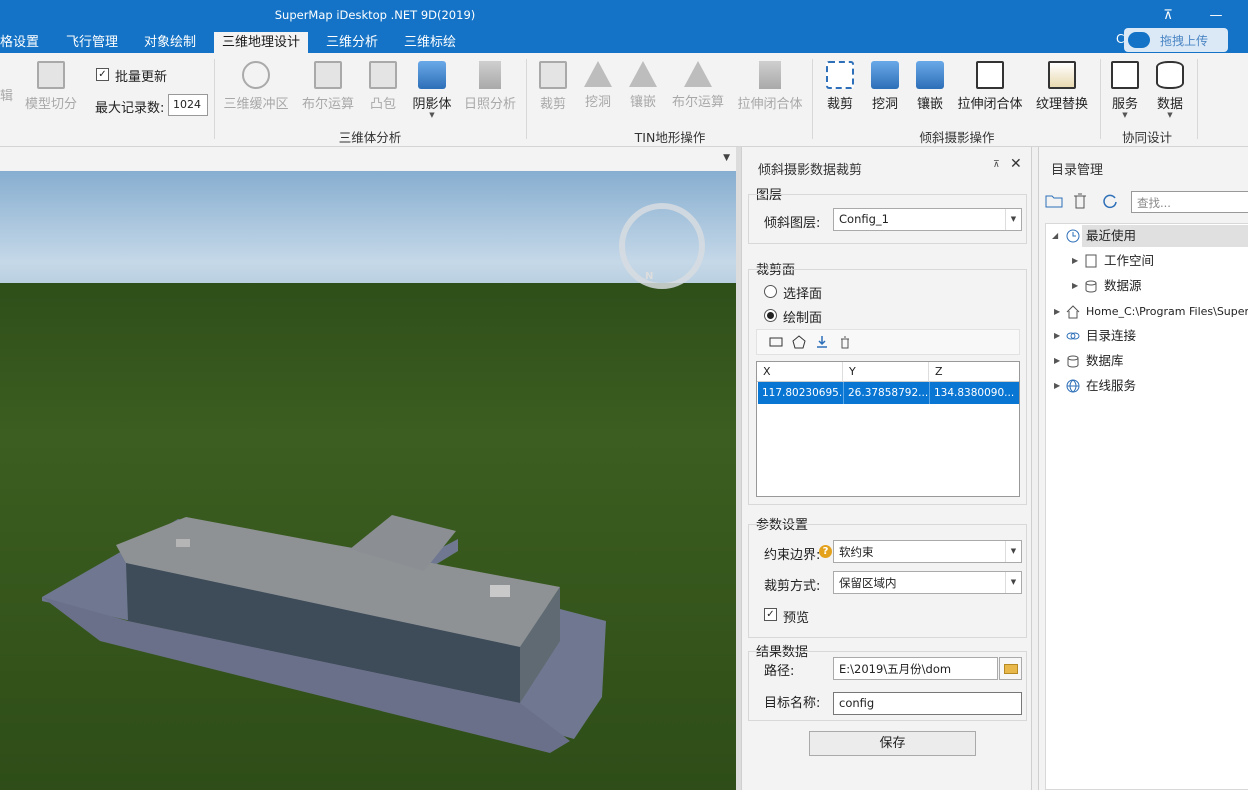 Image resolution: width=1248 pixels, height=790 pixels. I want to click on minimize-button: —, so click(1216, 16).